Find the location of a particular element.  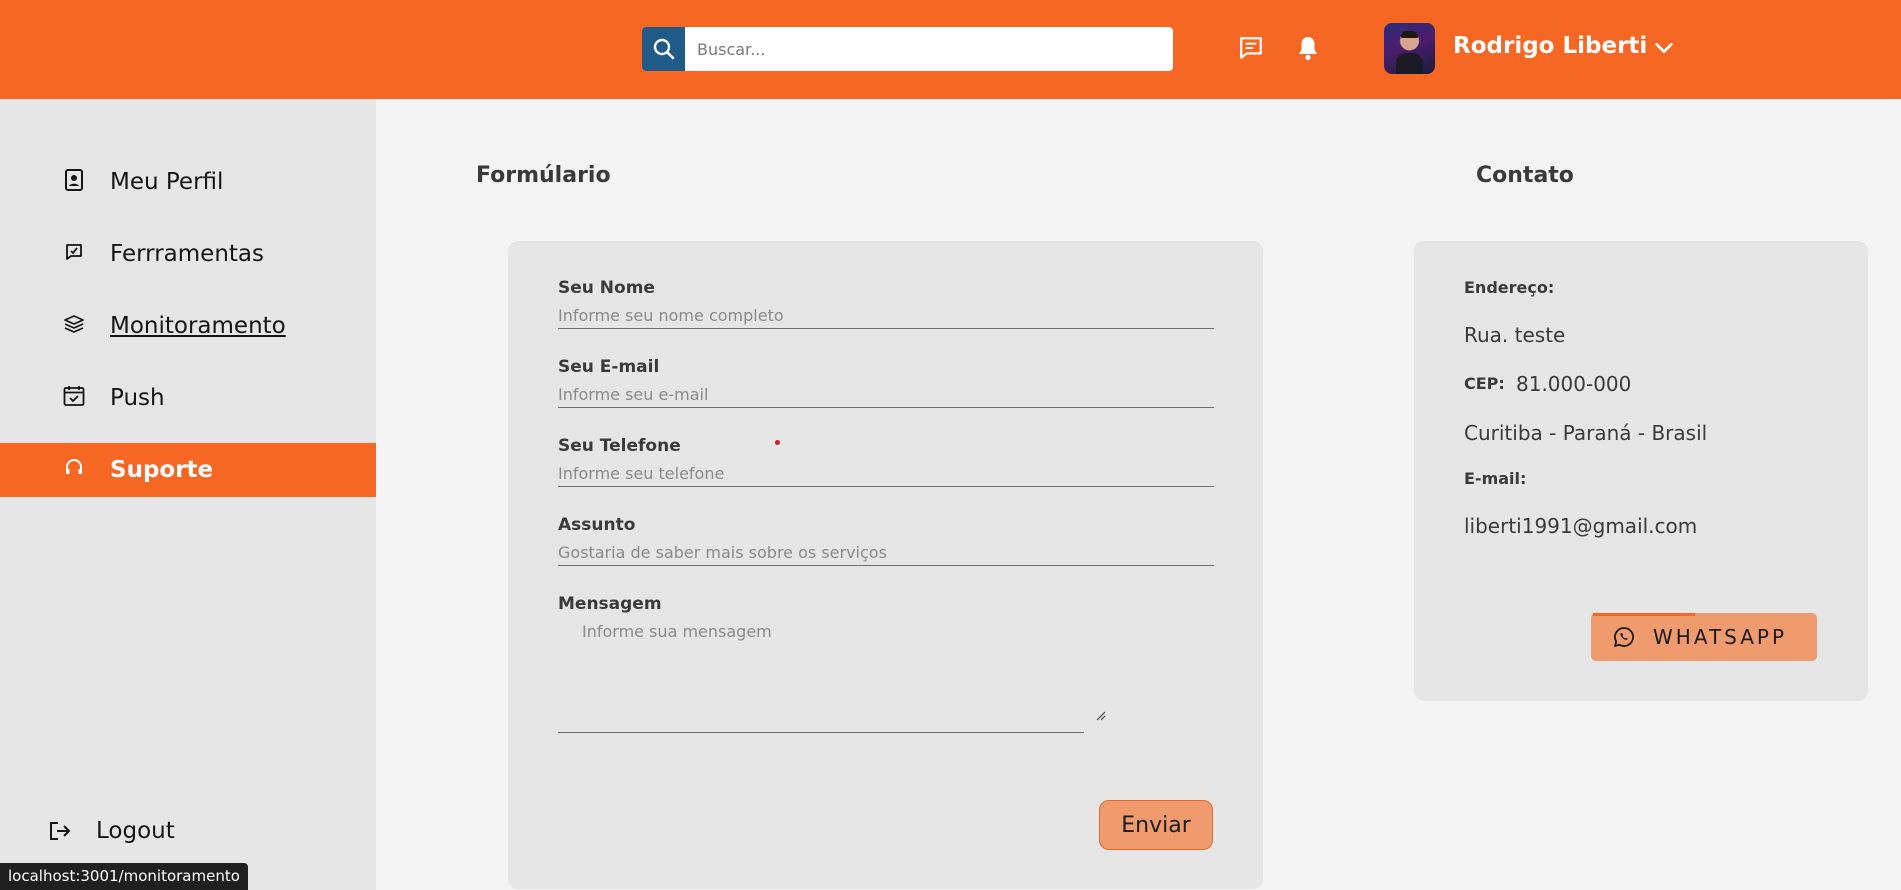

message-field: Mensagem is located at coordinates (886, 665).